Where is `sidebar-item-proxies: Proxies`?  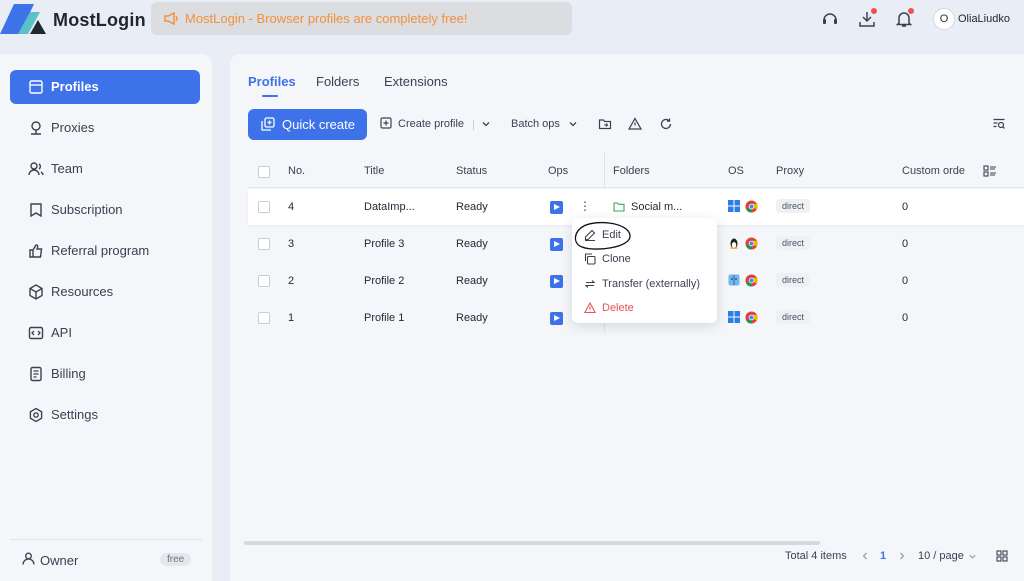
sidebar-item-proxies: Proxies is located at coordinates (105, 128).